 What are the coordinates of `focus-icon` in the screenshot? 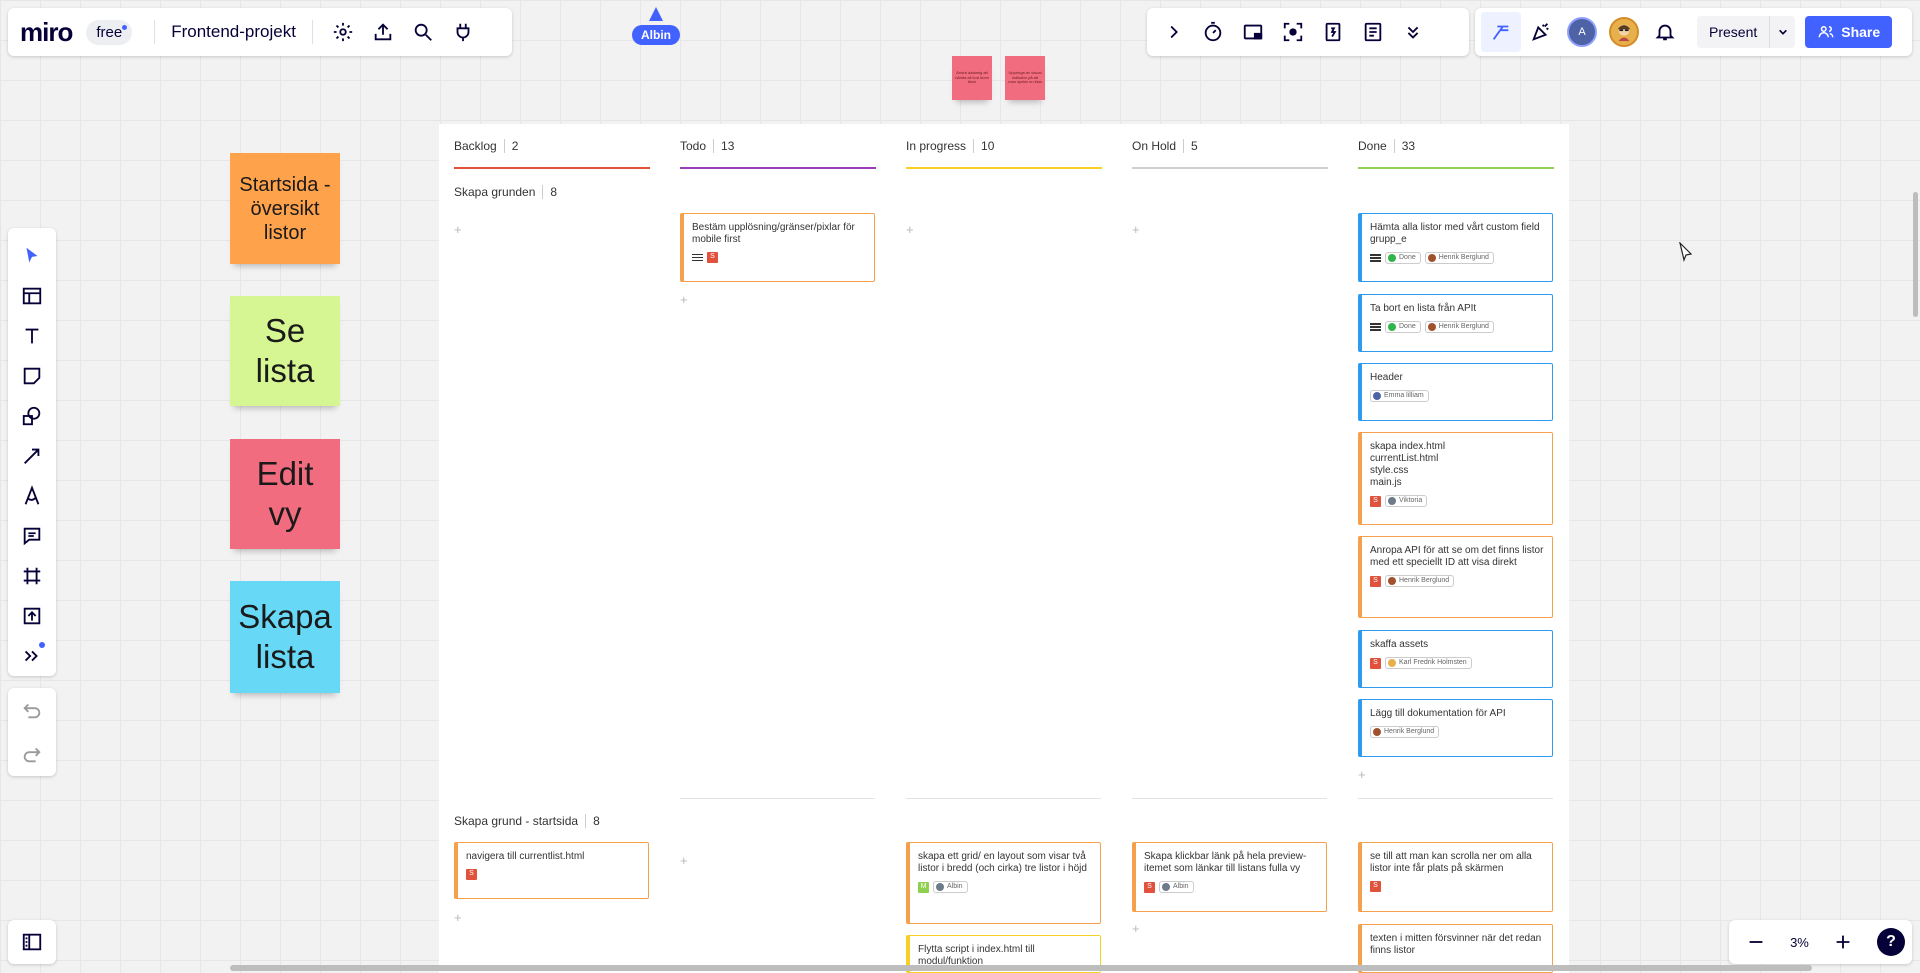 It's located at (1293, 32).